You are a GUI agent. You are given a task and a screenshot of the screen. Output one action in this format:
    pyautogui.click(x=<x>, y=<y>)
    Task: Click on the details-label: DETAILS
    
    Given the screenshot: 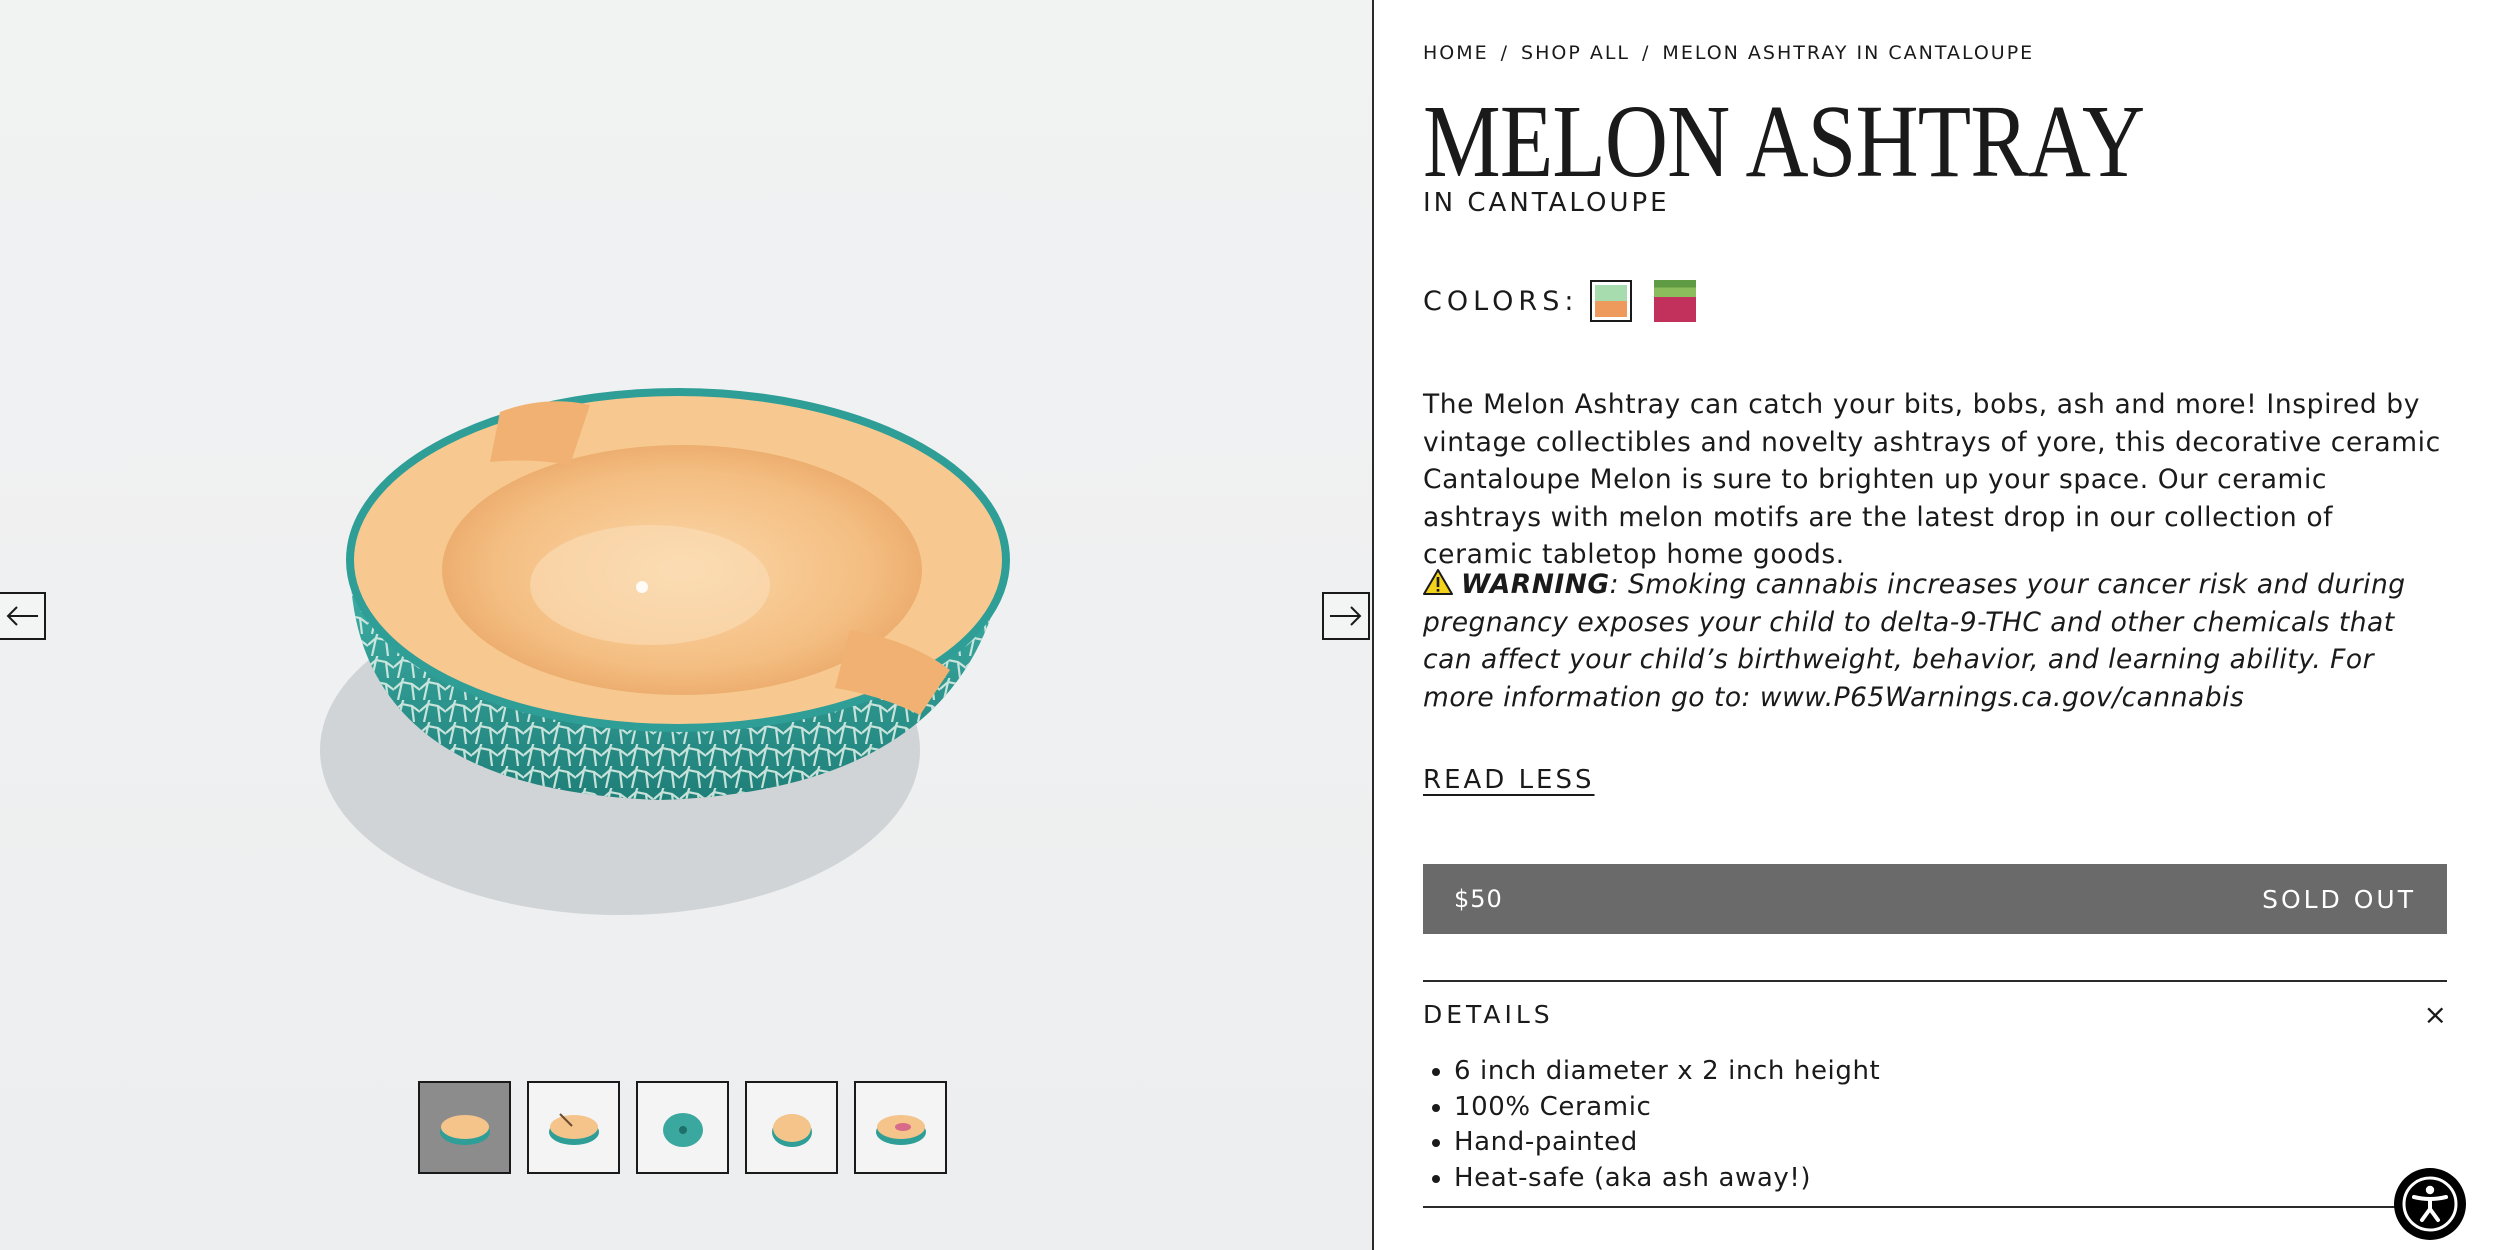 What is the action you would take?
    pyautogui.click(x=1488, y=1014)
    